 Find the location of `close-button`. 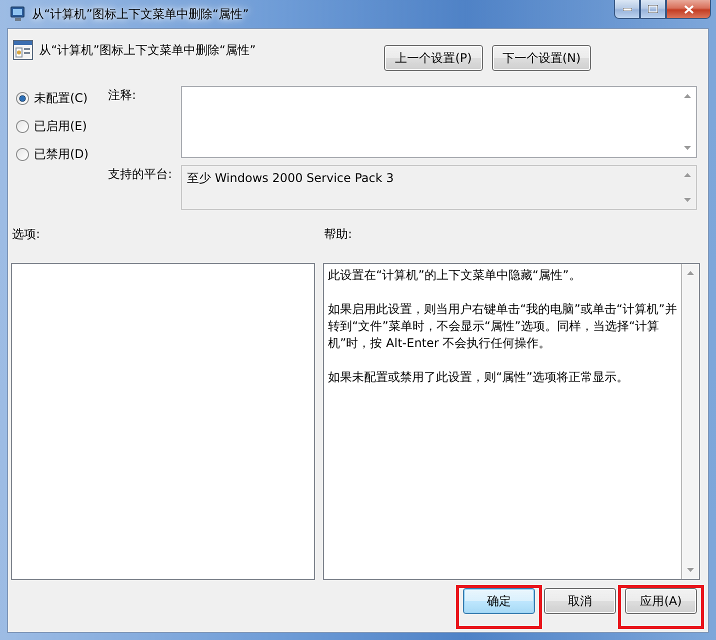

close-button is located at coordinates (688, 9).